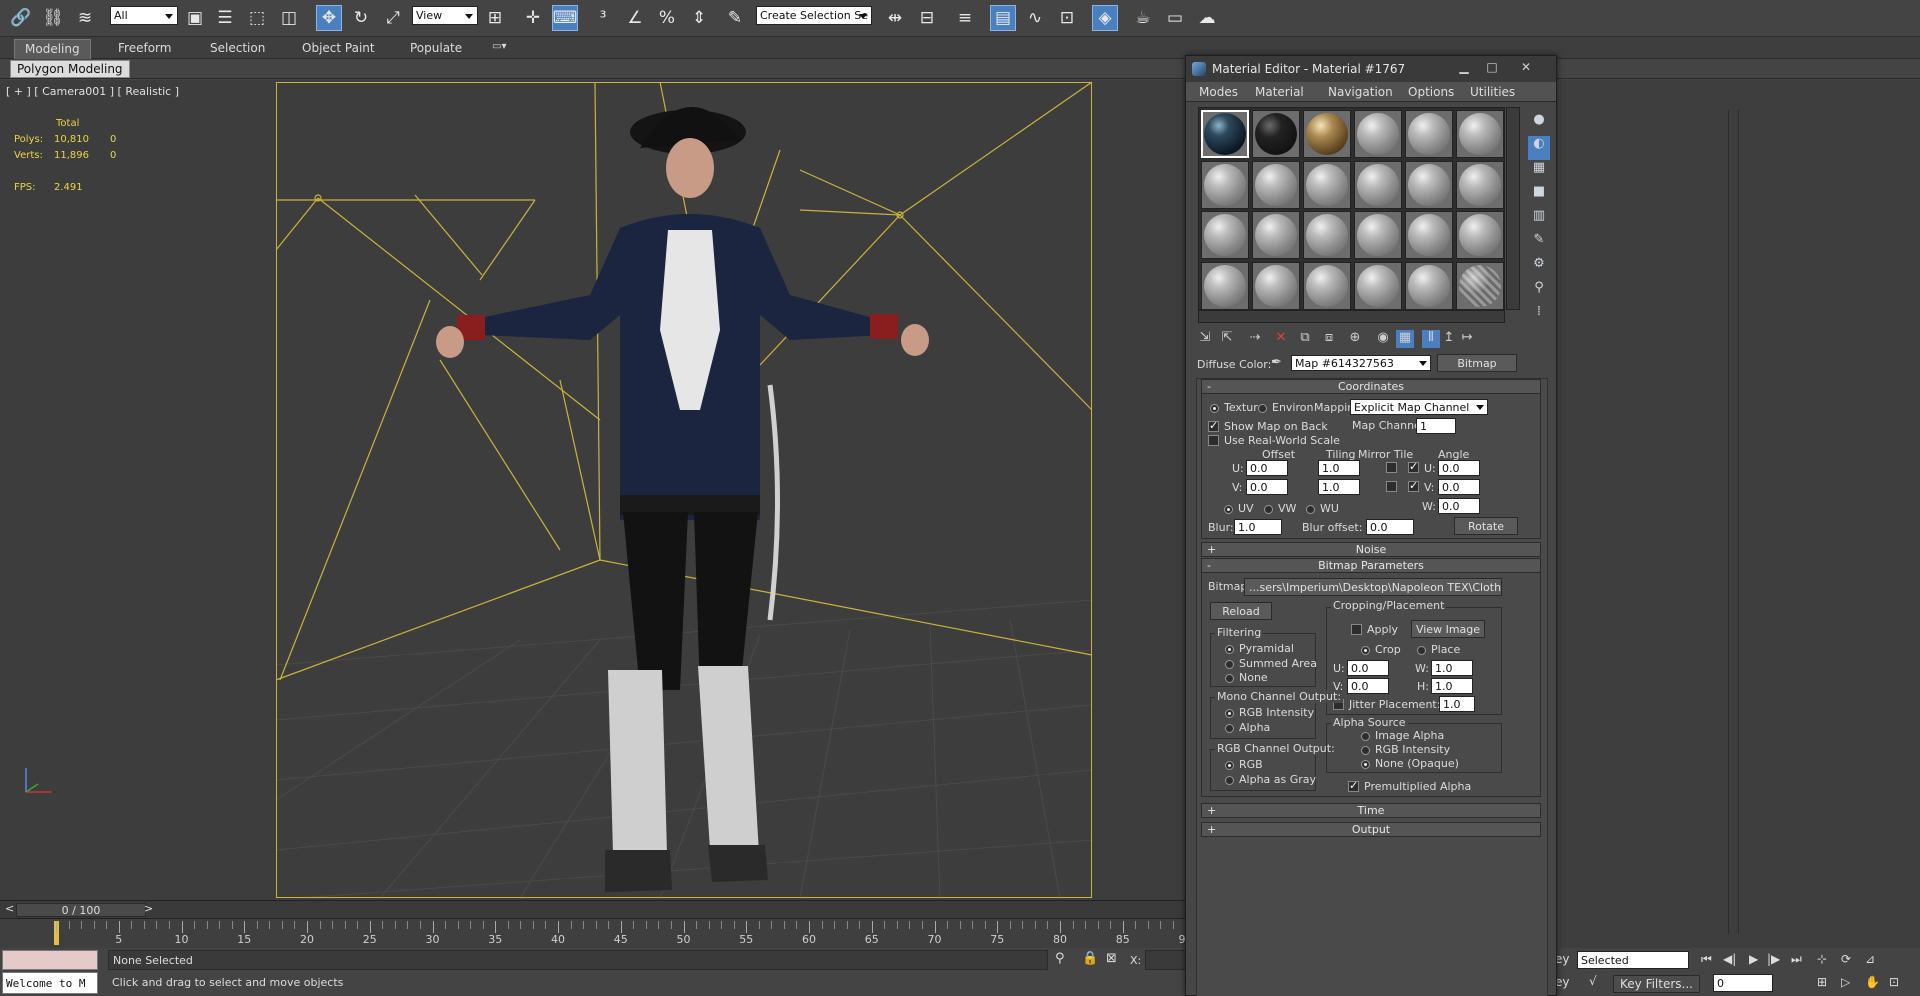 Image resolution: width=1920 pixels, height=996 pixels. What do you see at coordinates (1464, 68) in the screenshot?
I see `minimize-icon: ▁` at bounding box center [1464, 68].